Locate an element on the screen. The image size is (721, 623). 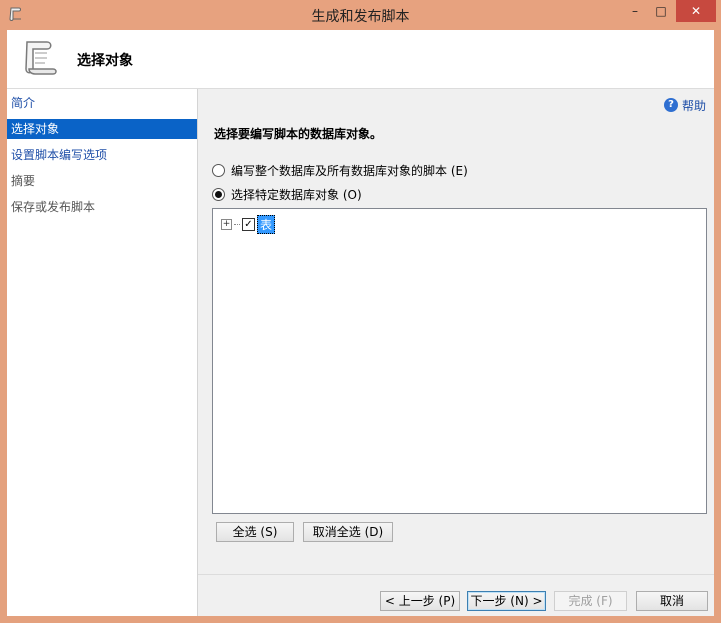
tree-connector is located at coordinates (237, 224).